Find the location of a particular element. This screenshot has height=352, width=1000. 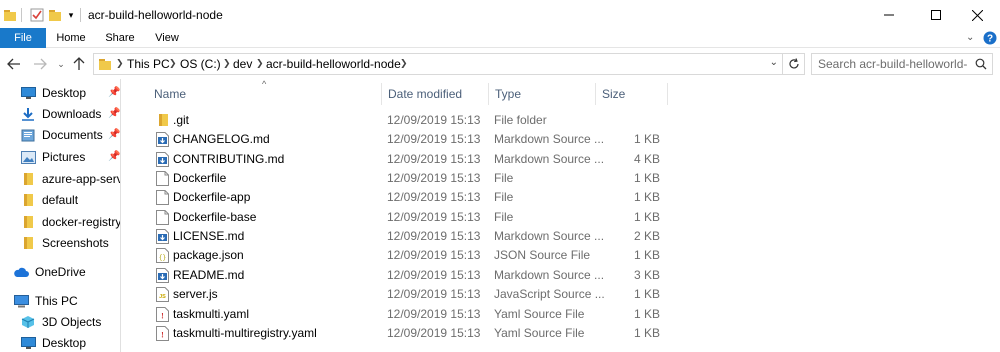

desktop-icon is located at coordinates (28, 93).